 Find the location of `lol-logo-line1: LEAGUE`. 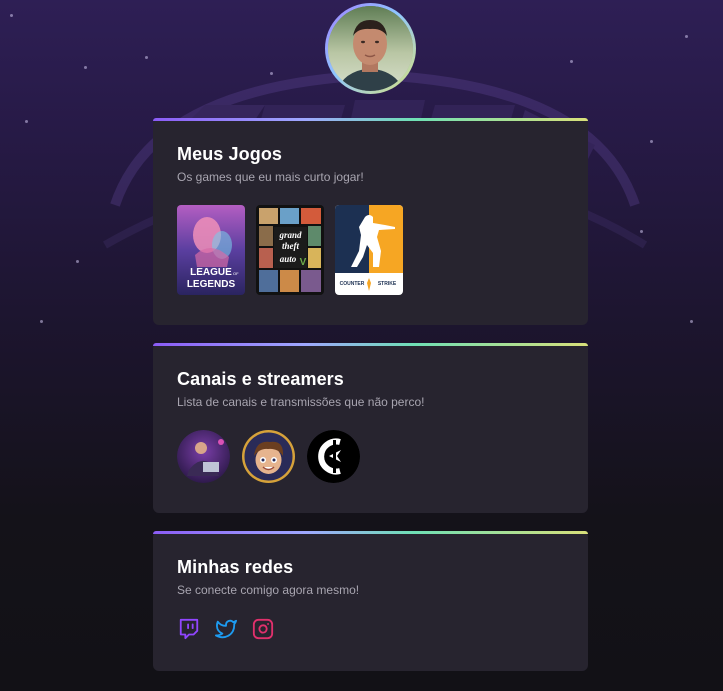

lol-logo-line1: LEAGUE is located at coordinates (211, 272).